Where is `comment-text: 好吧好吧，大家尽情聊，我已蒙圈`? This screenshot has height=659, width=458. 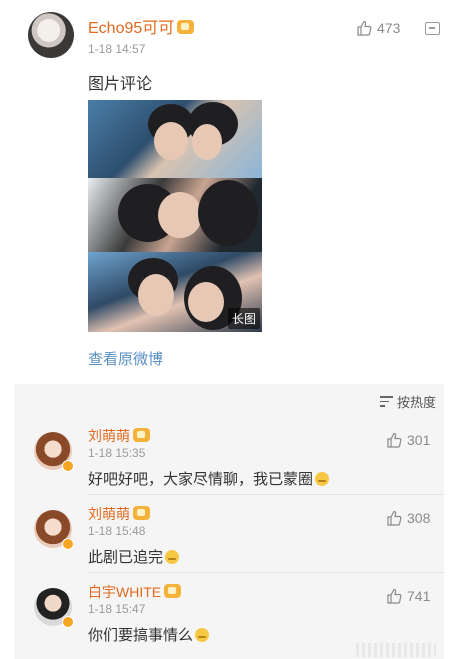
comment-text: 好吧好吧，大家尽情聊，我已蒙圈 is located at coordinates (209, 478).